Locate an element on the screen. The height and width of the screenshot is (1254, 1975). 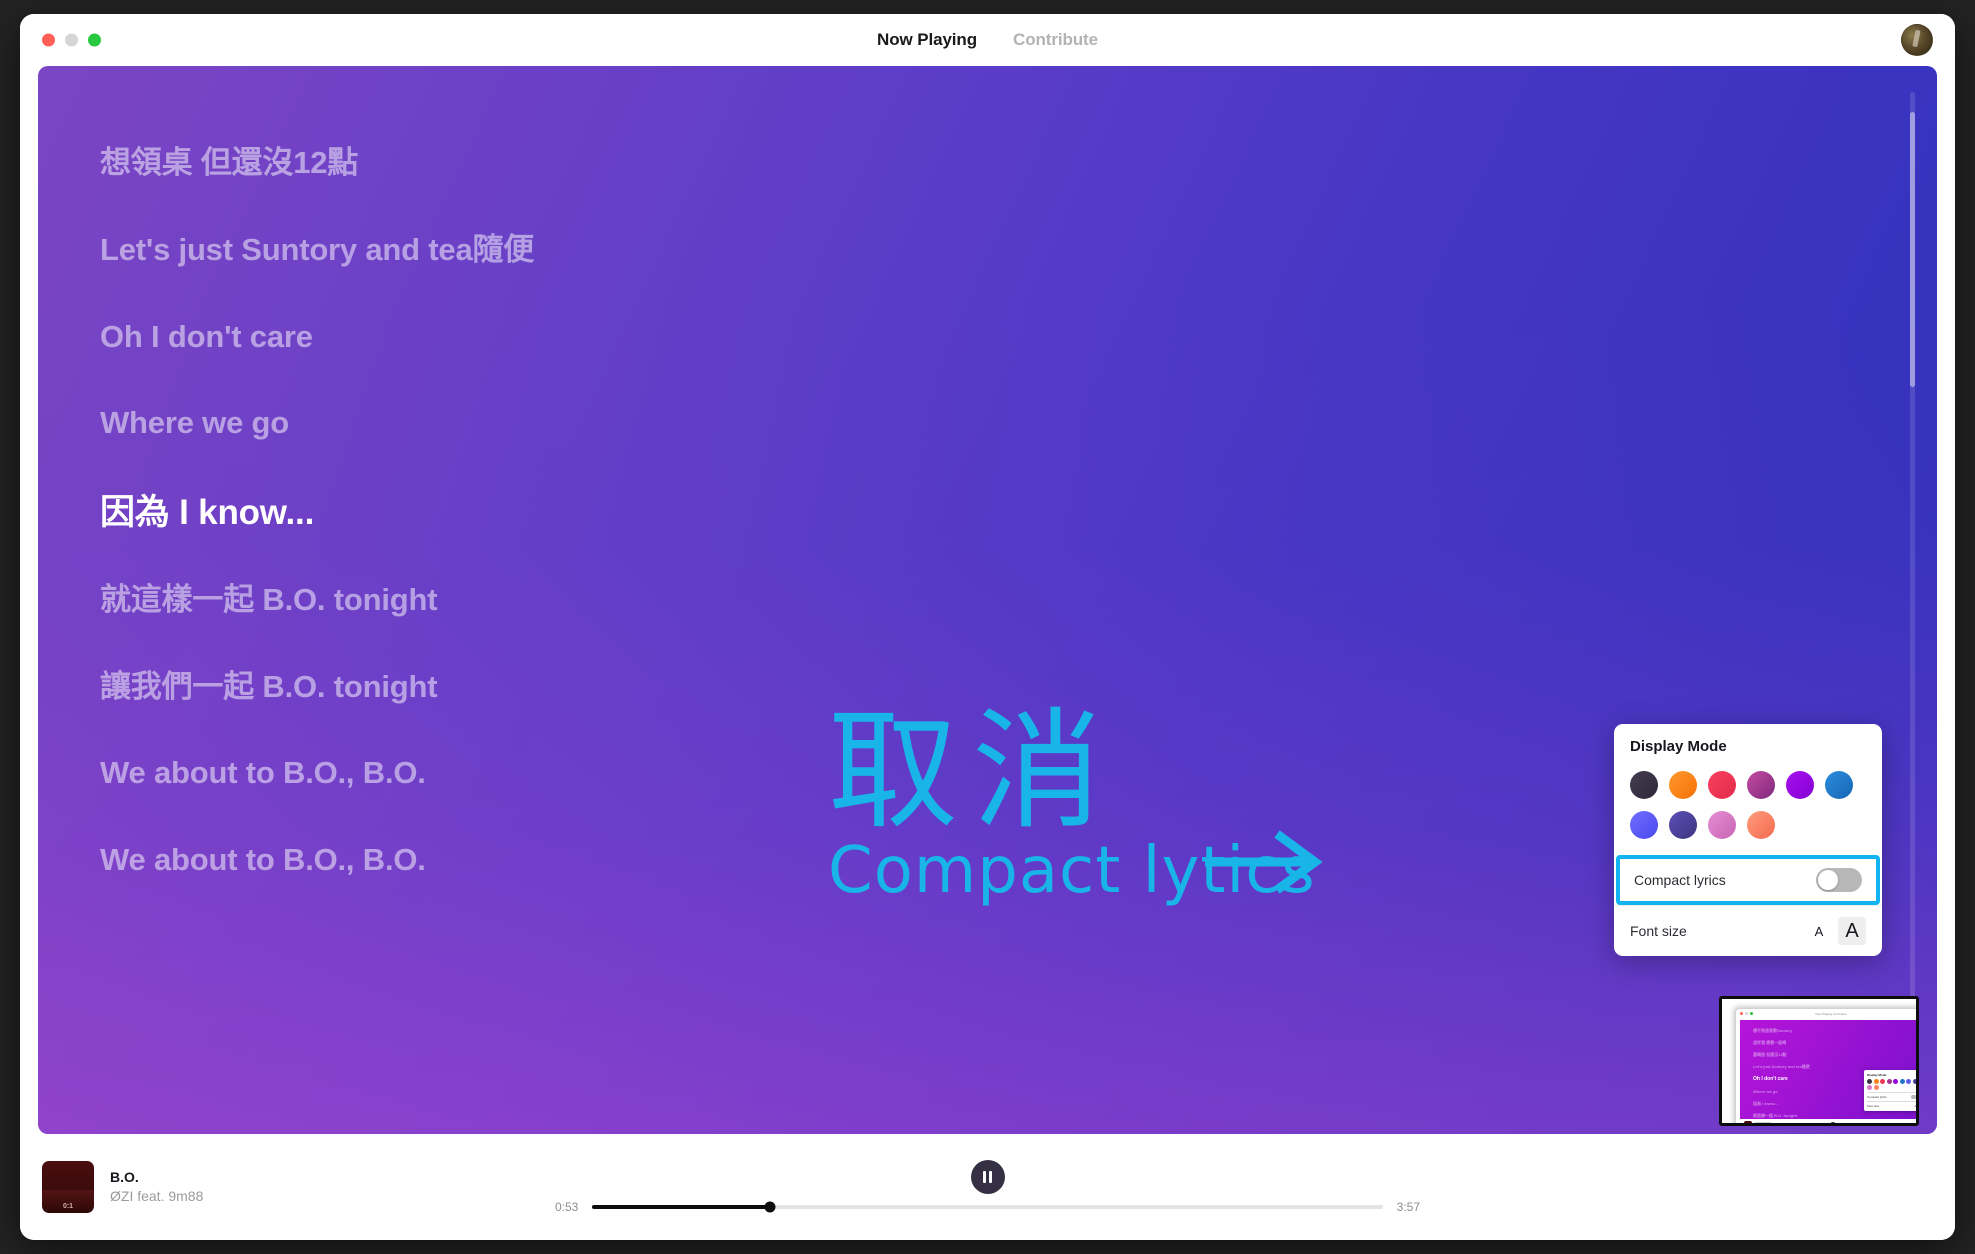
lyric-line: 就這樣一起 B.O. tonight is located at coordinates (983, 600).